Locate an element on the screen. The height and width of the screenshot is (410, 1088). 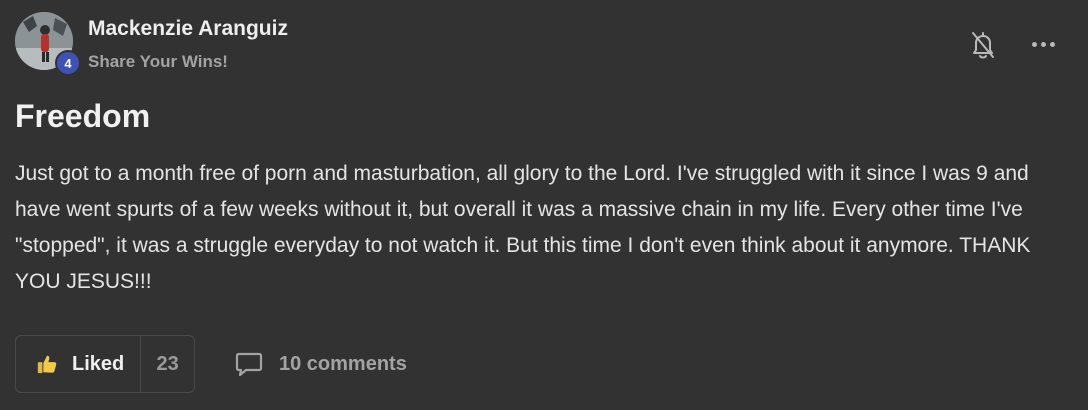
post-meta: Mackenzie Aranguiz Share Your Wins! is located at coordinates (188, 42).